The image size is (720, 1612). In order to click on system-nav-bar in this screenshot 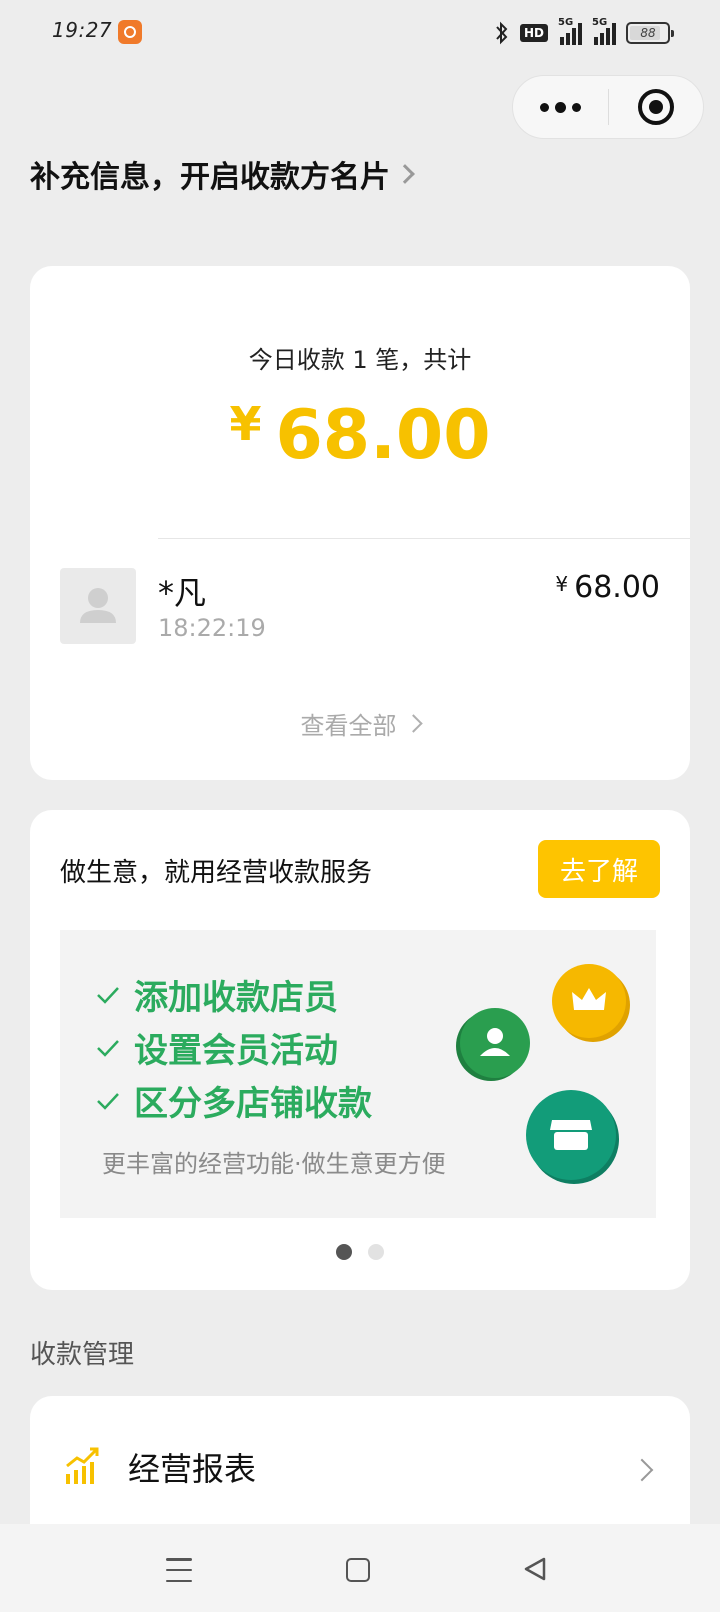, I will do `click(360, 1568)`.